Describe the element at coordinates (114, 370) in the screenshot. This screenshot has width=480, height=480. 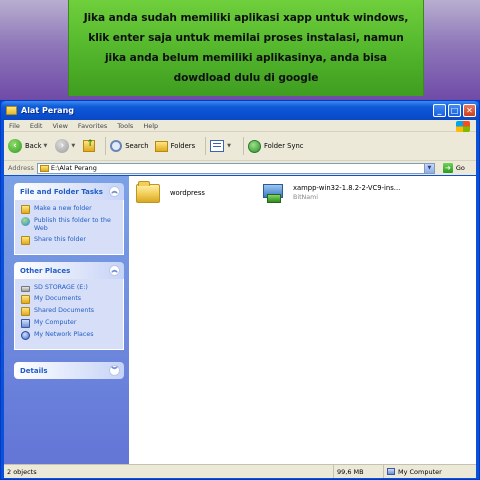
I see `expand-icon: ︾` at that location.